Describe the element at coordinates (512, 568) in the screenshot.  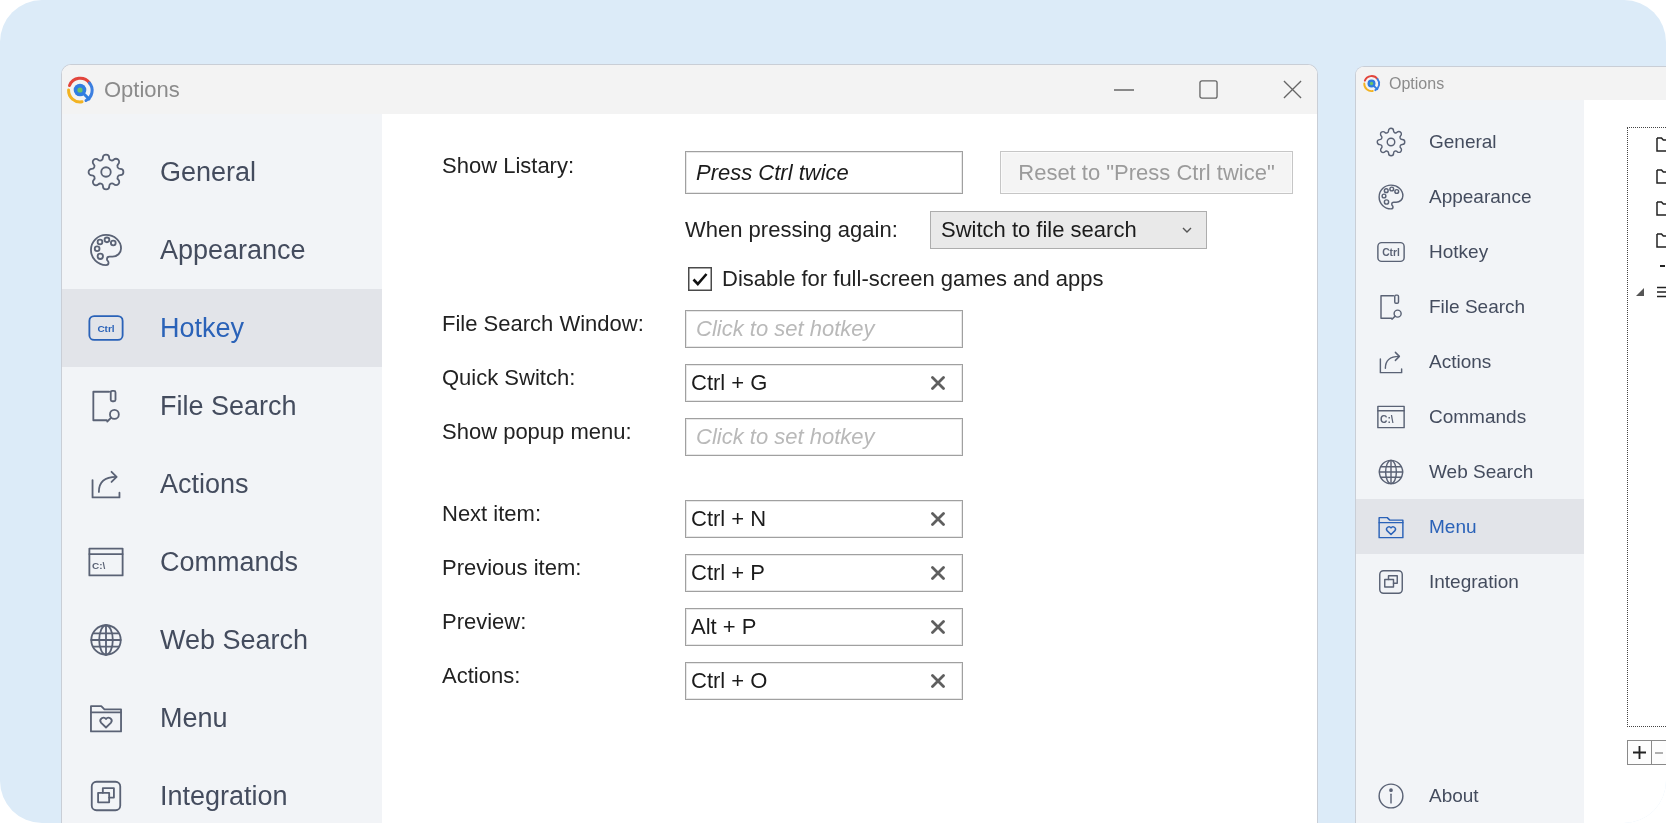
I see `field-label: Previous item:` at that location.